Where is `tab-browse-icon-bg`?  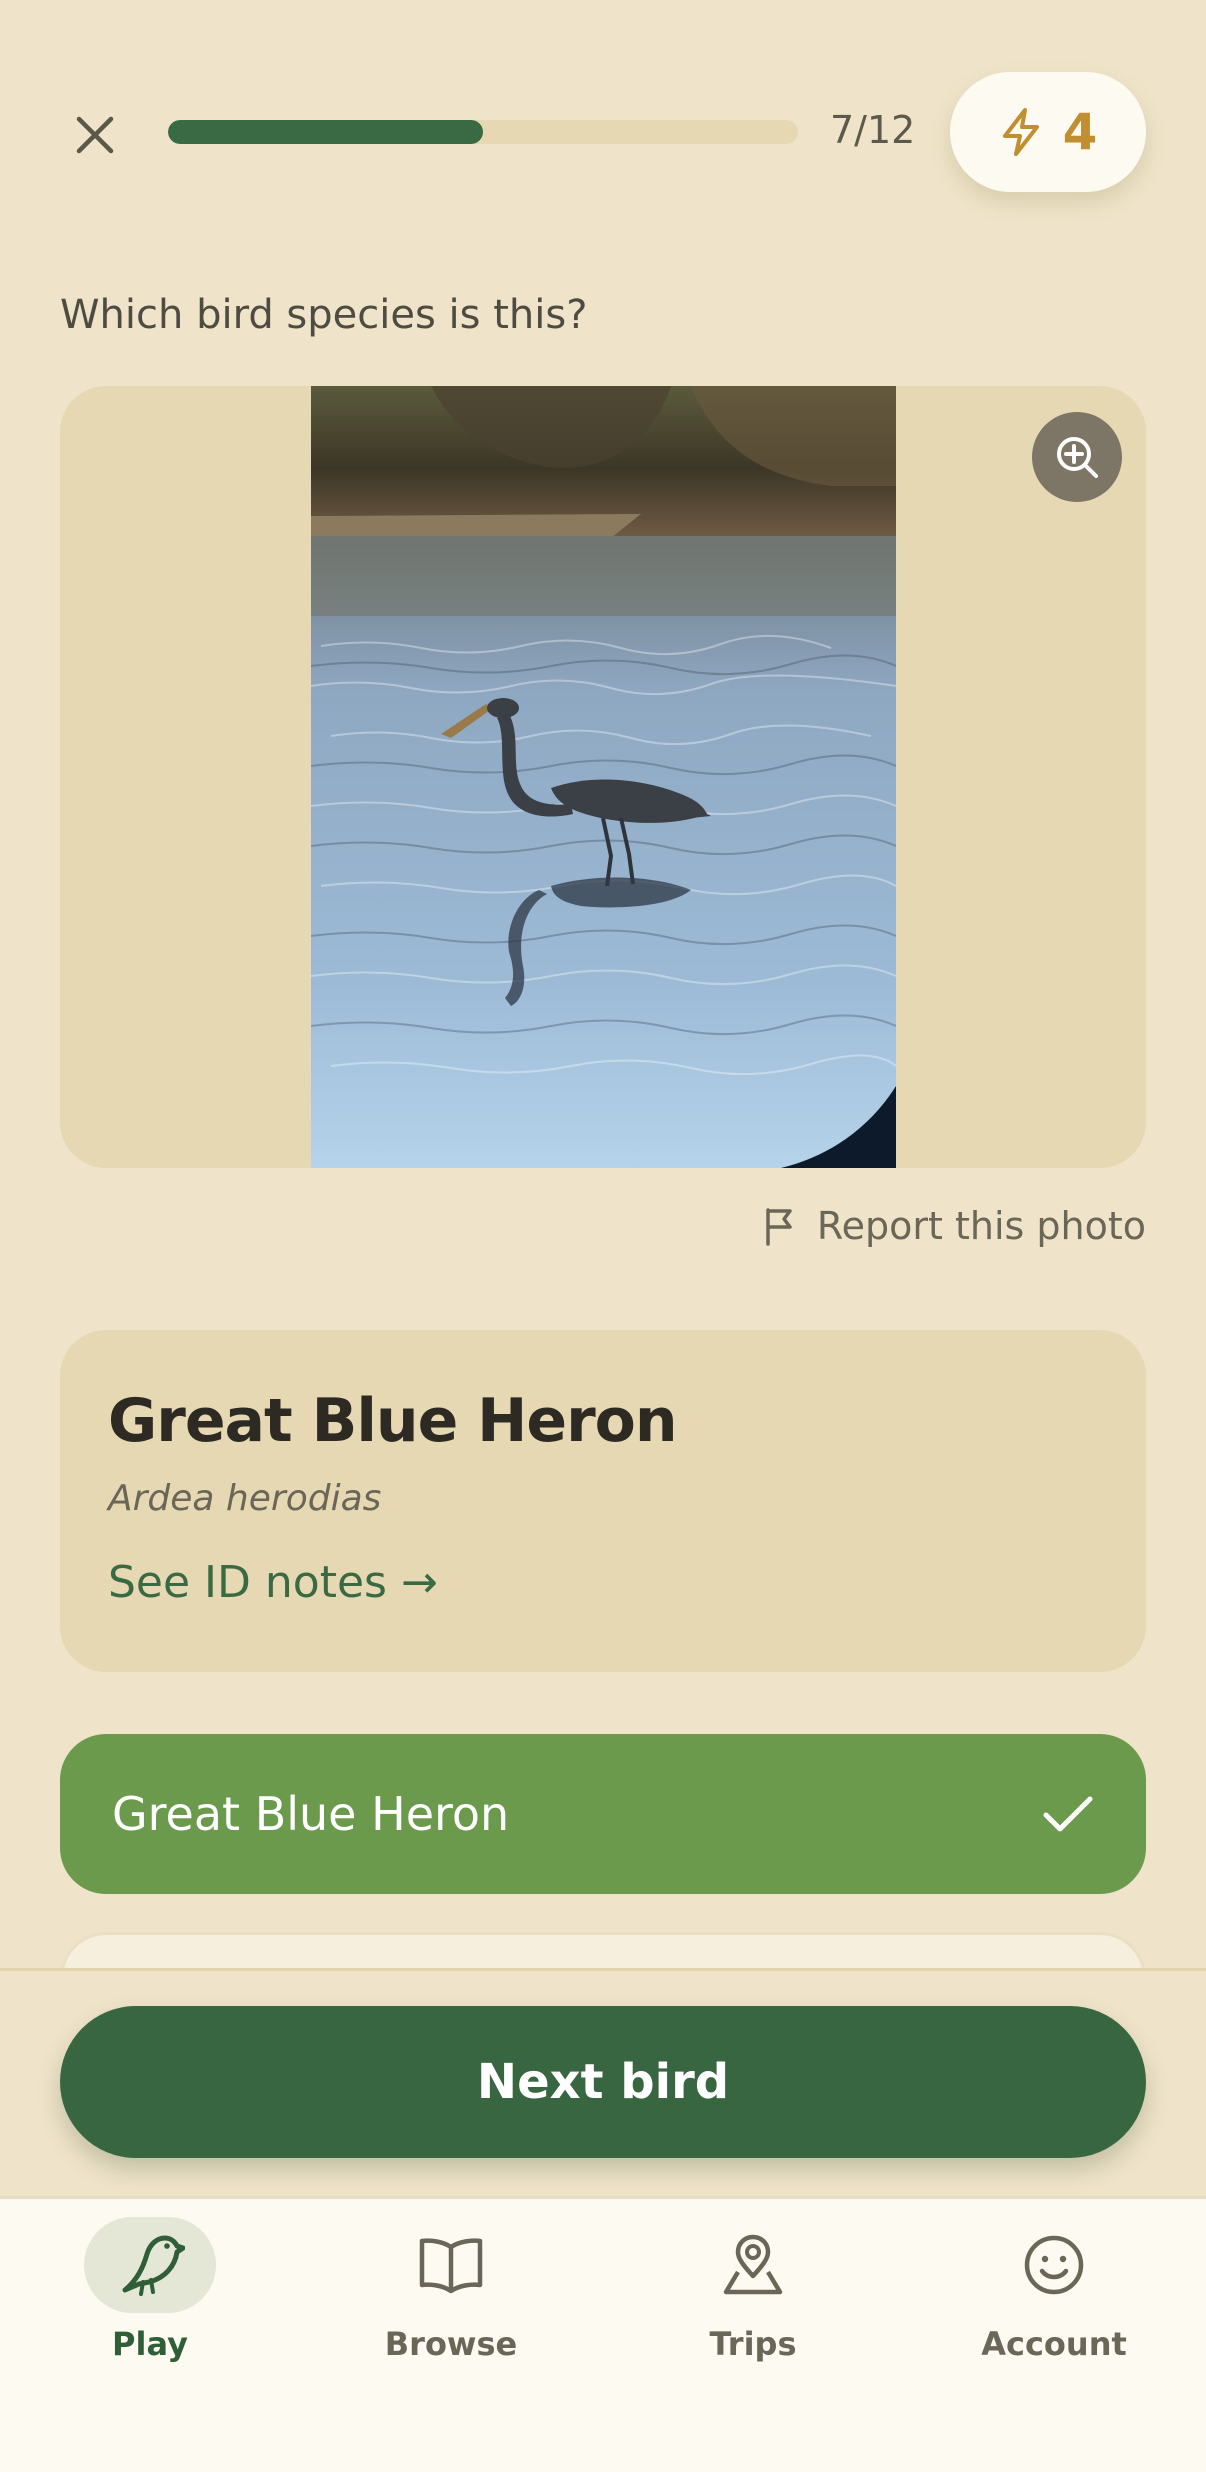 tab-browse-icon-bg is located at coordinates (451, 2265).